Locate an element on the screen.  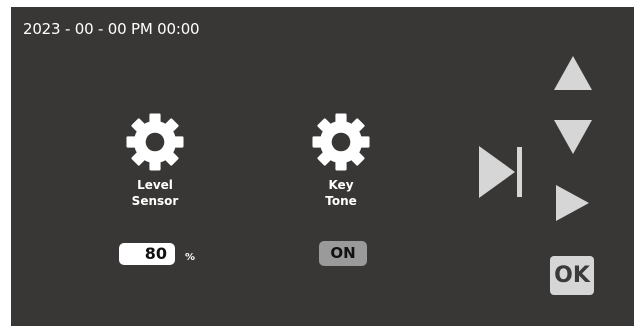
datetime-display: 2023 - 00 - 00 PM 00:00 is located at coordinates (111, 29).